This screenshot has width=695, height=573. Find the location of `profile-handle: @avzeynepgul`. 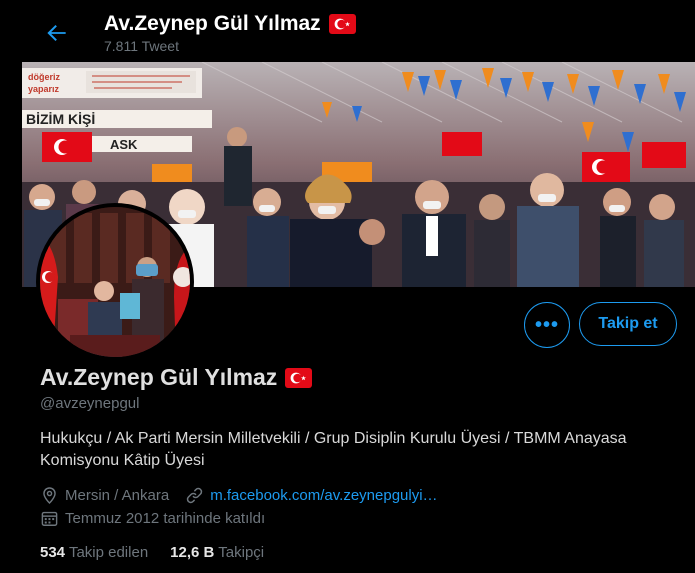

profile-handle: @avzeynepgul is located at coordinates (90, 403).